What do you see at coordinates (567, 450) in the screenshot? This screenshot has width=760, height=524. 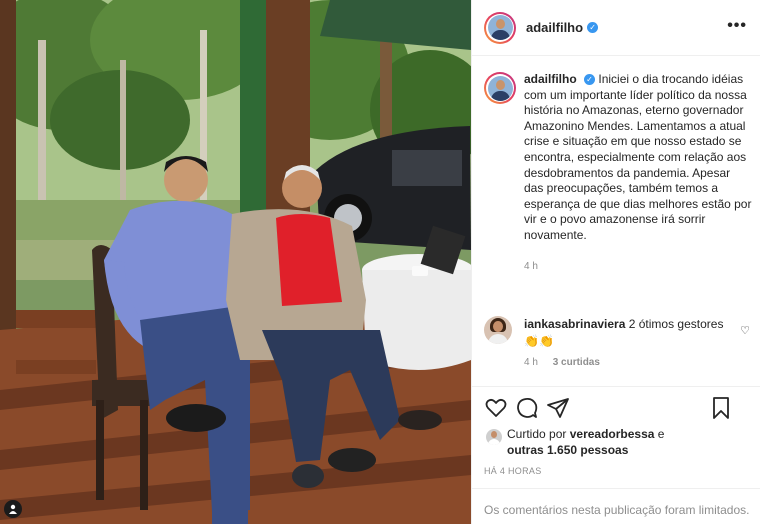 I see `likes-others: outras 1.650 pessoas` at bounding box center [567, 450].